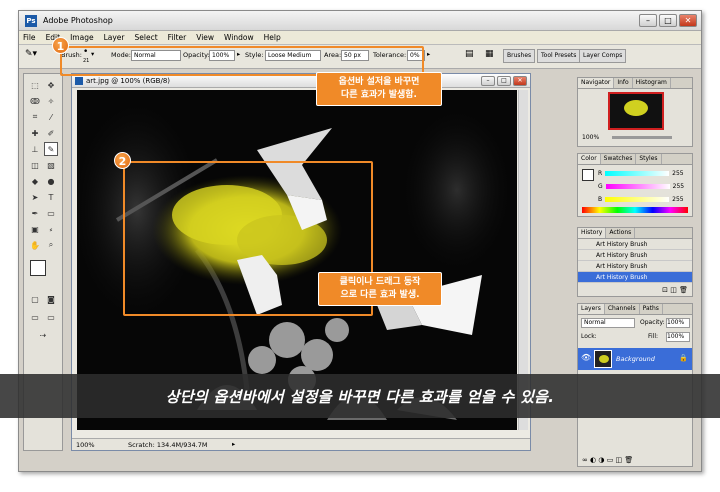  What do you see at coordinates (29, 37) in the screenshot?
I see `menu-file: File` at bounding box center [29, 37].